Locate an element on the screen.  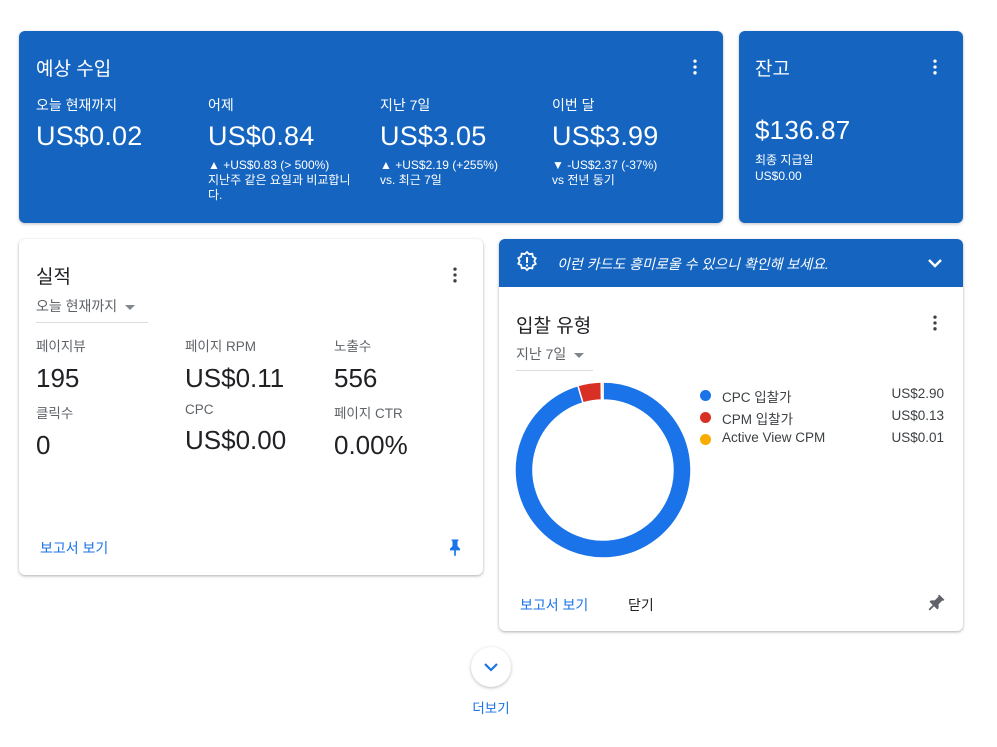
metric-label: 클릭수 is located at coordinates (55, 413).